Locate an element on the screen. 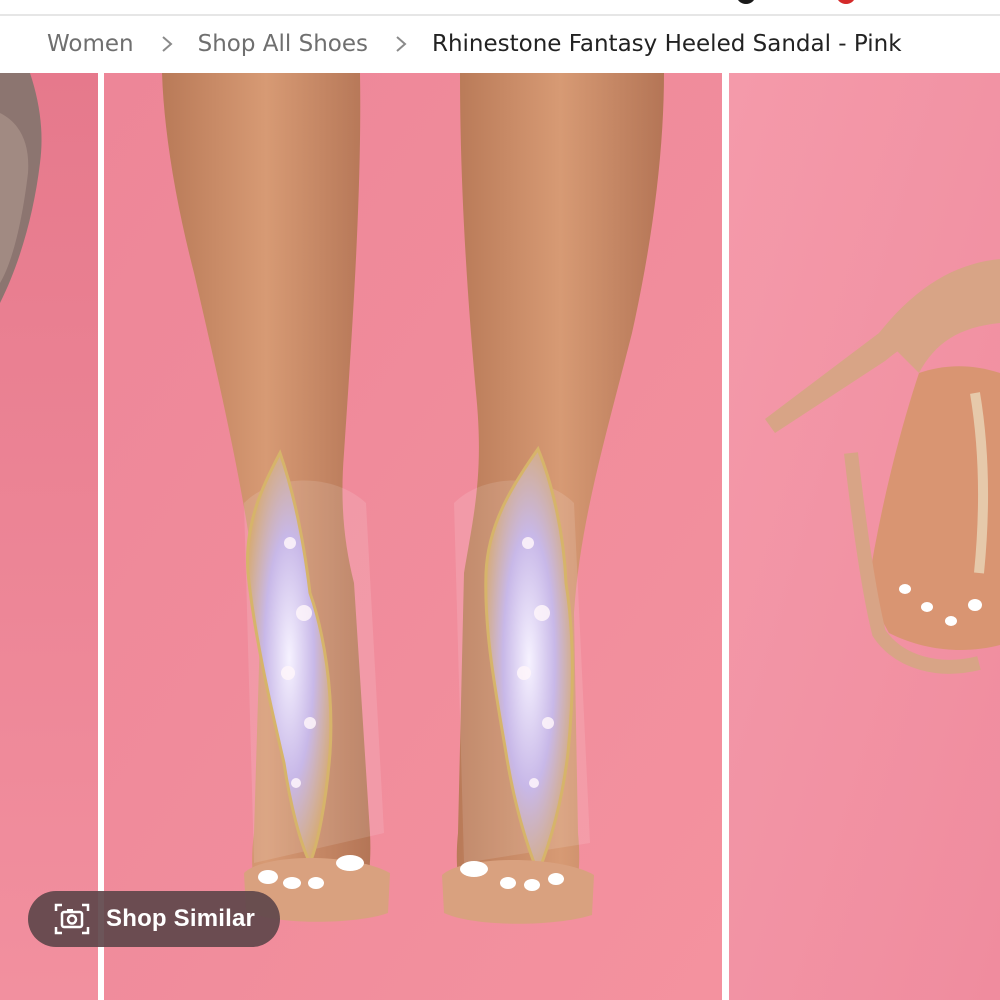 This screenshot has width=1000, height=1000. breadcrumb-item-women: Women is located at coordinates (90, 44).